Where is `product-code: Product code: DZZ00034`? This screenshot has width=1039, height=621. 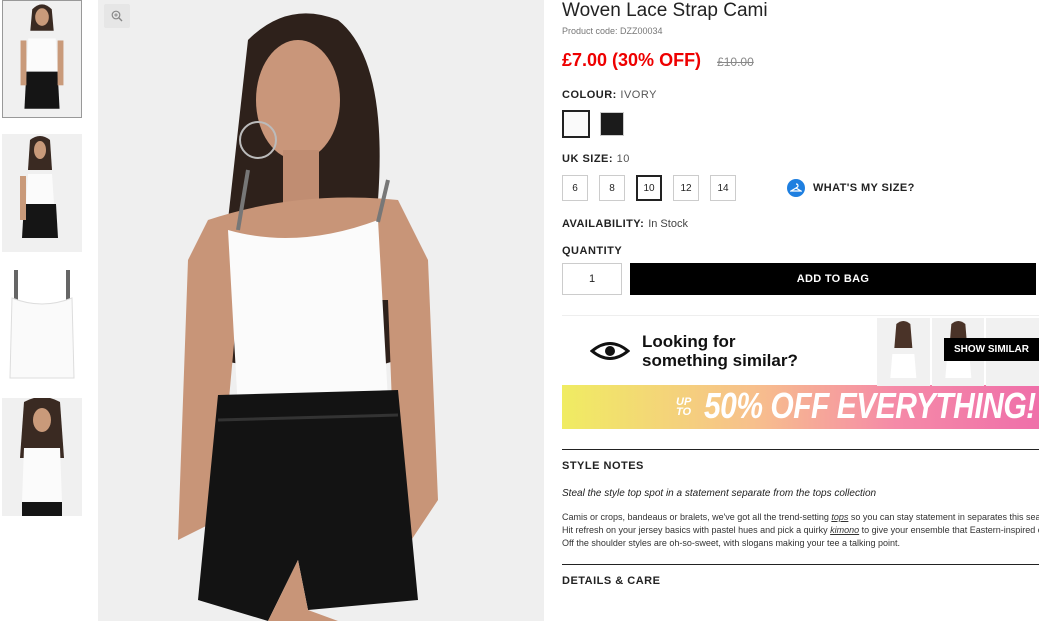 product-code: Product code: DZZ00034 is located at coordinates (612, 31).